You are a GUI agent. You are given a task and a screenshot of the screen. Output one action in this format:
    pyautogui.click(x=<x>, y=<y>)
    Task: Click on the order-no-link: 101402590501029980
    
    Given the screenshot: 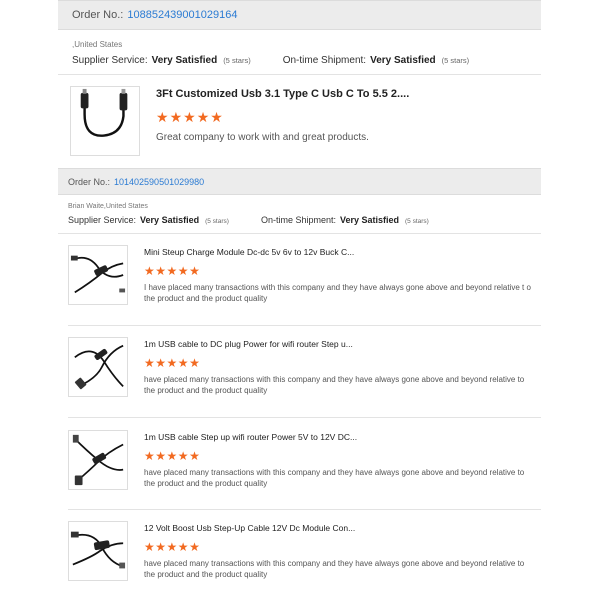 What is the action you would take?
    pyautogui.click(x=159, y=182)
    